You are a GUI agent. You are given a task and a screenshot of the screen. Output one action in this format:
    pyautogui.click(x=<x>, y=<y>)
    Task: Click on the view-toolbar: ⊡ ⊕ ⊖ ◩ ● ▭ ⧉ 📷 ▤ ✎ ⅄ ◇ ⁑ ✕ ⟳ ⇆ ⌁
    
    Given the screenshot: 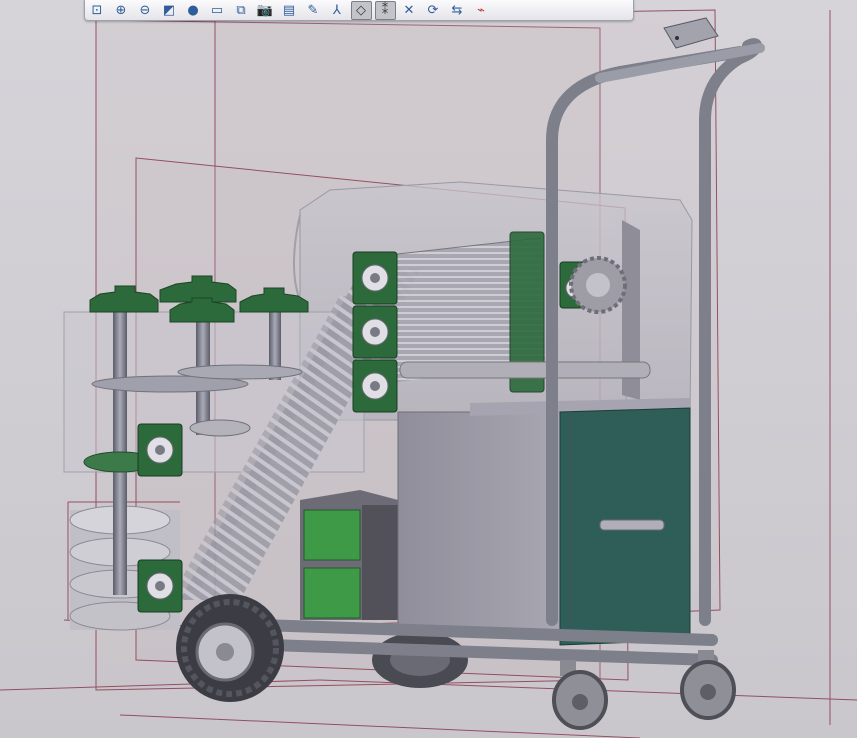 What is the action you would take?
    pyautogui.click(x=359, y=10)
    